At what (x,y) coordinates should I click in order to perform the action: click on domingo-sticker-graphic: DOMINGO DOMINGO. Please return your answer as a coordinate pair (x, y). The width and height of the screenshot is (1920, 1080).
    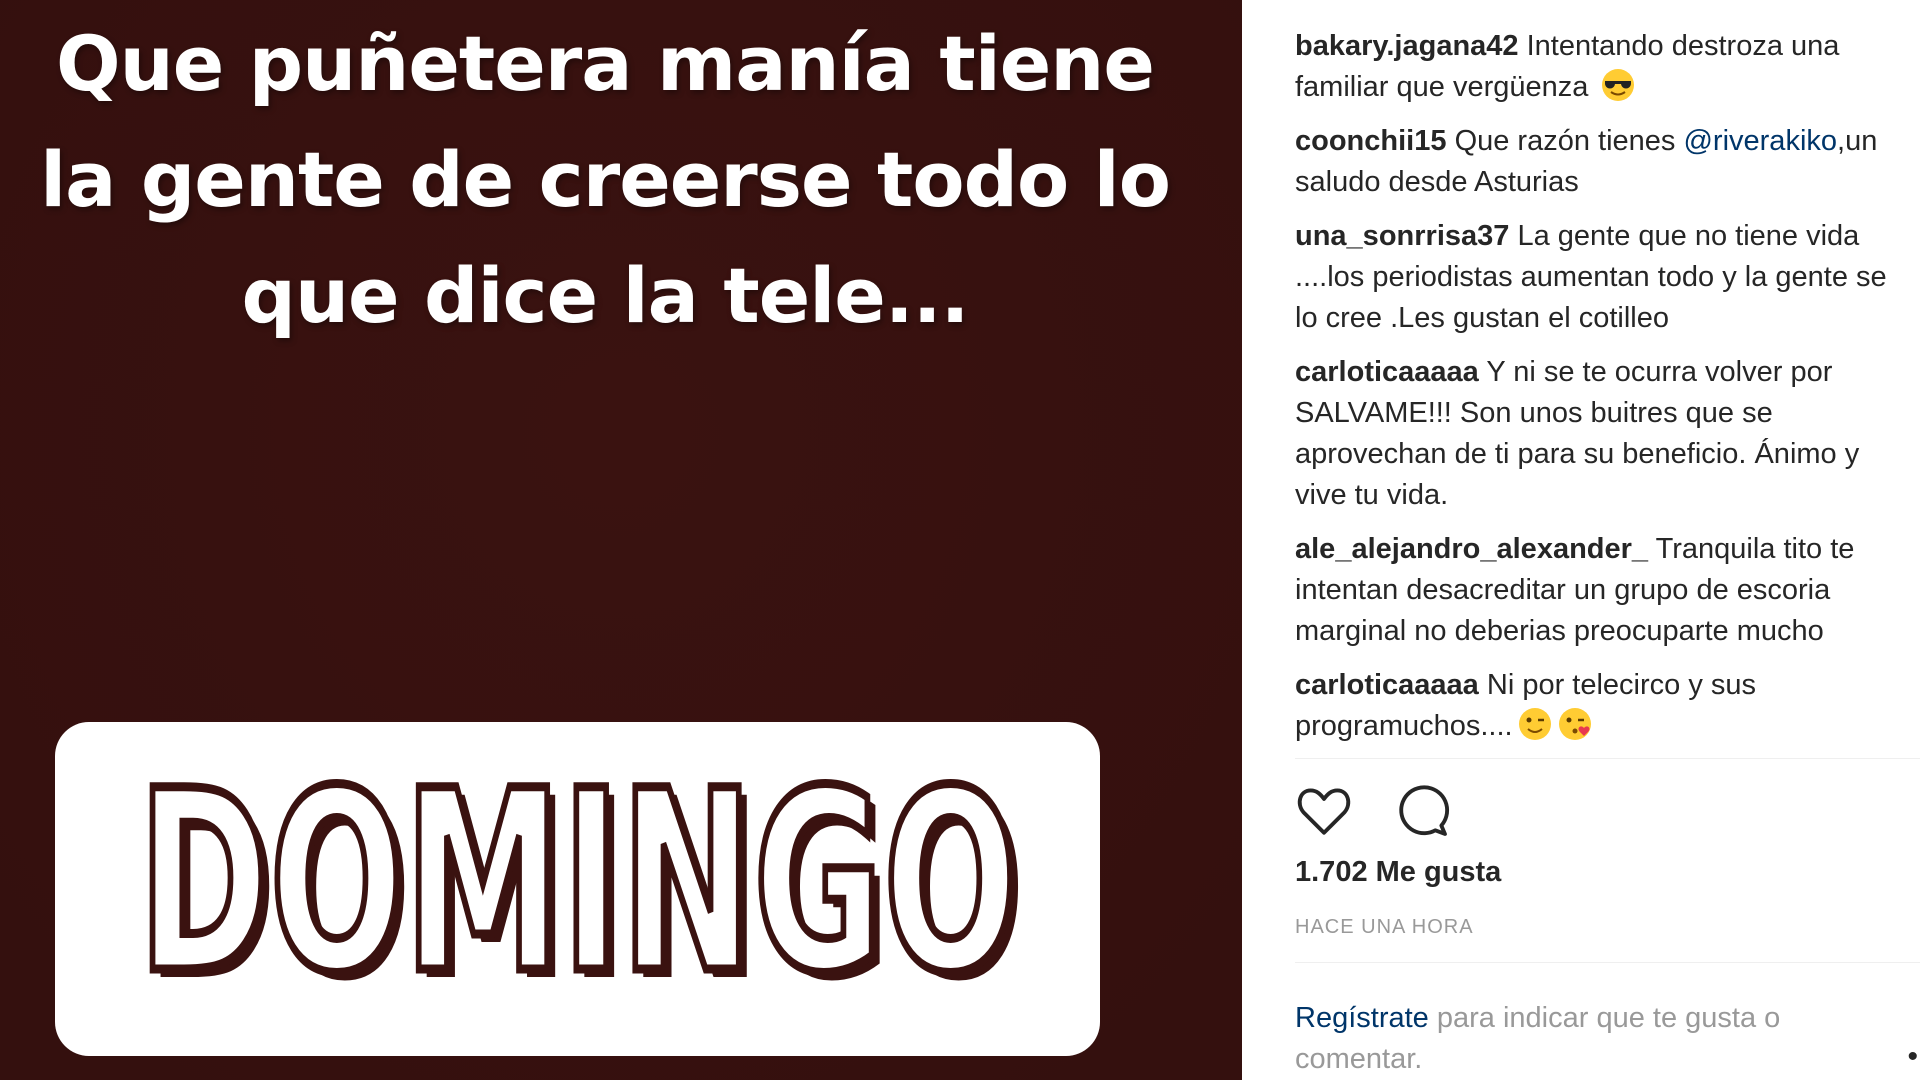
    Looking at the image, I should click on (579, 887).